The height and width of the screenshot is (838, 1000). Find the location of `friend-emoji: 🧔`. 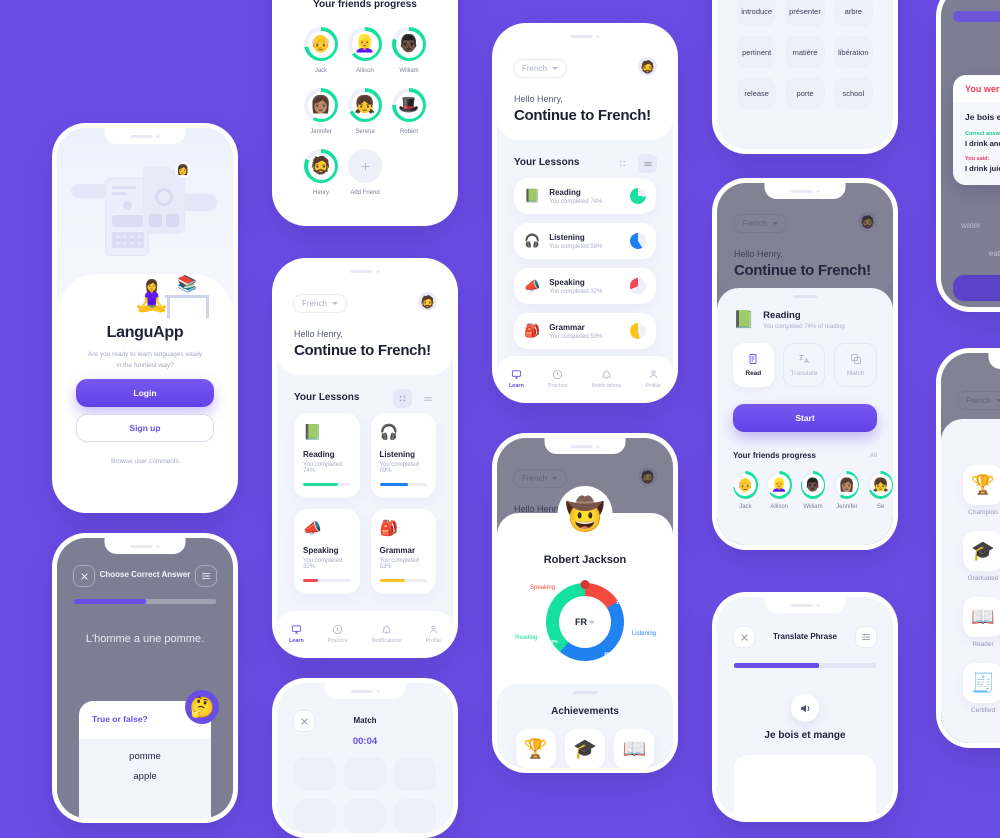

friend-emoji: 🧔 is located at coordinates (321, 166).